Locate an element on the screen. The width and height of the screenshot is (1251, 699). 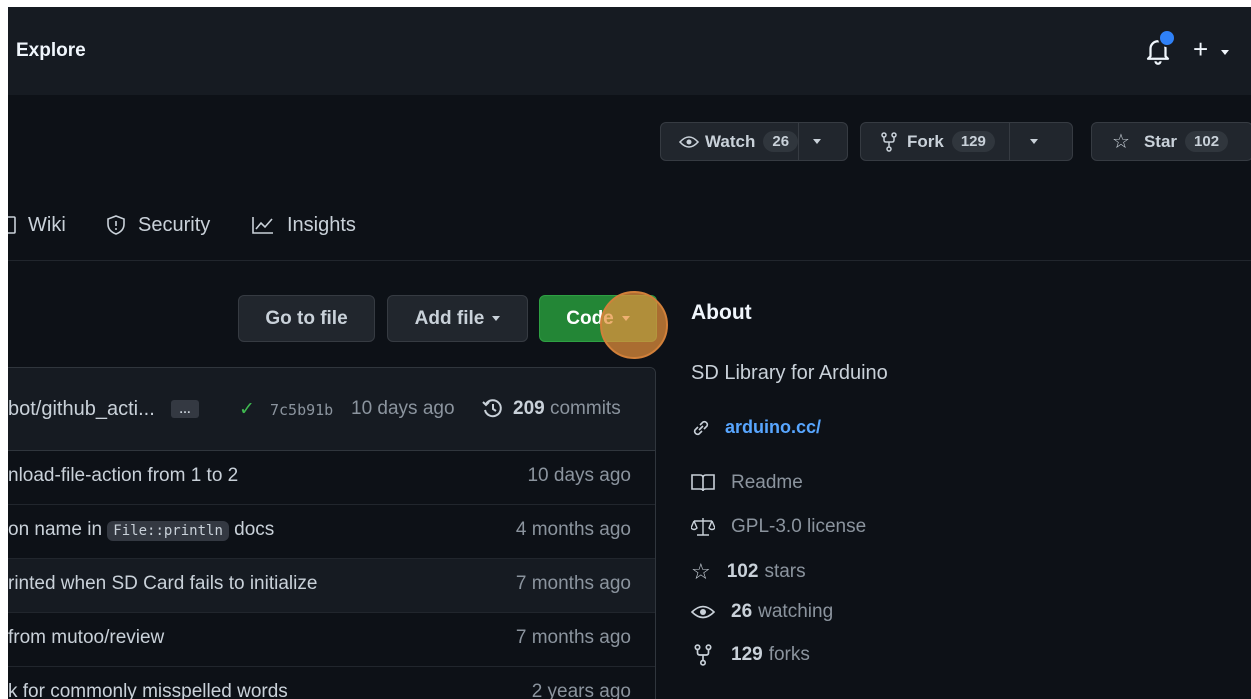
commit-age: 2 years ago is located at coordinates (581, 690).